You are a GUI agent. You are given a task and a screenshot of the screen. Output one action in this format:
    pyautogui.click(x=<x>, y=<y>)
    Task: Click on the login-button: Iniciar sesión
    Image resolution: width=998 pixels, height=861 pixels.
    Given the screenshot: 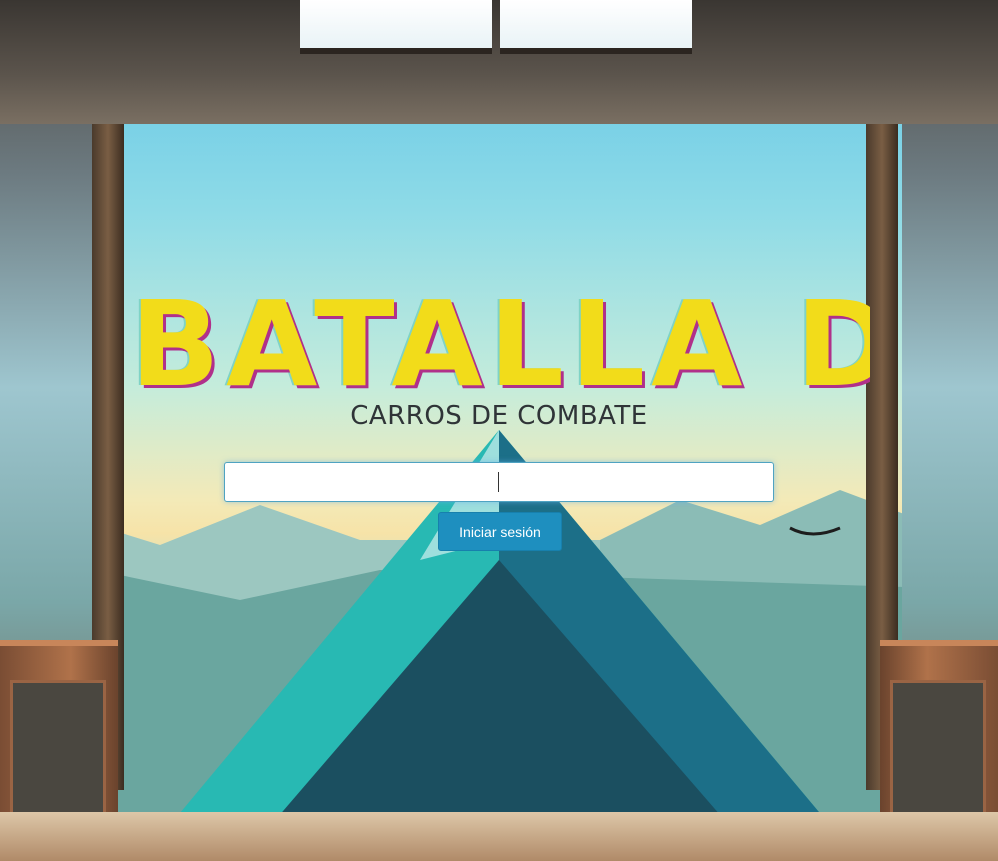 What is the action you would take?
    pyautogui.click(x=500, y=531)
    